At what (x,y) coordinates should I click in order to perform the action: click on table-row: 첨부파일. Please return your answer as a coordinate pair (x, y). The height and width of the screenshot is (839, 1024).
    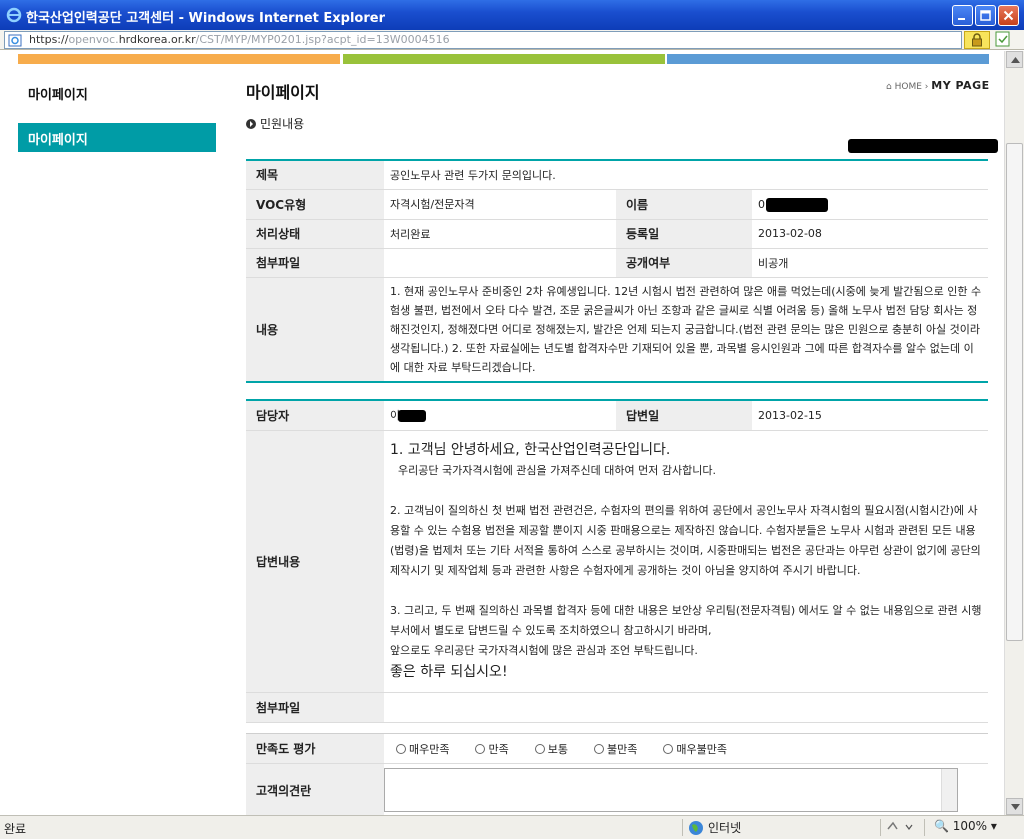
    Looking at the image, I should click on (617, 707).